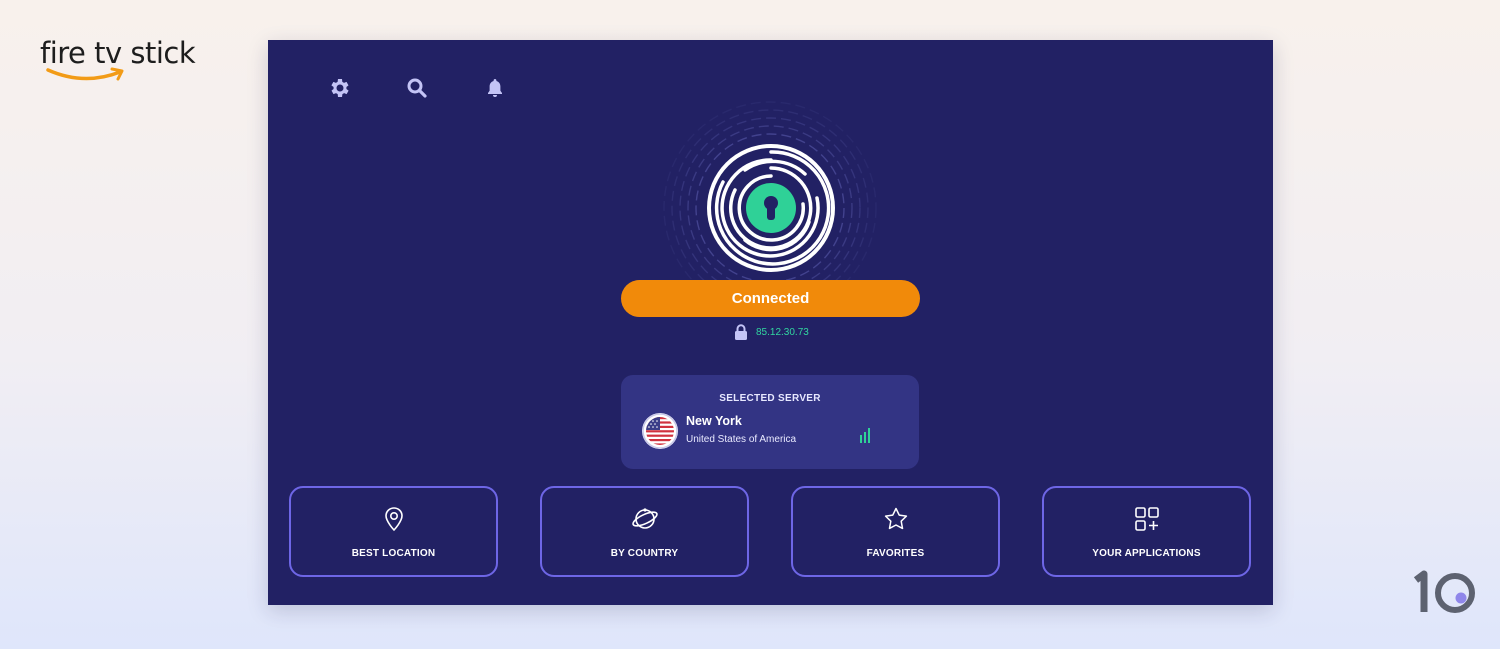 The width and height of the screenshot is (1500, 649). Describe the element at coordinates (770, 298) in the screenshot. I see `connection-status-button: Connected` at that location.